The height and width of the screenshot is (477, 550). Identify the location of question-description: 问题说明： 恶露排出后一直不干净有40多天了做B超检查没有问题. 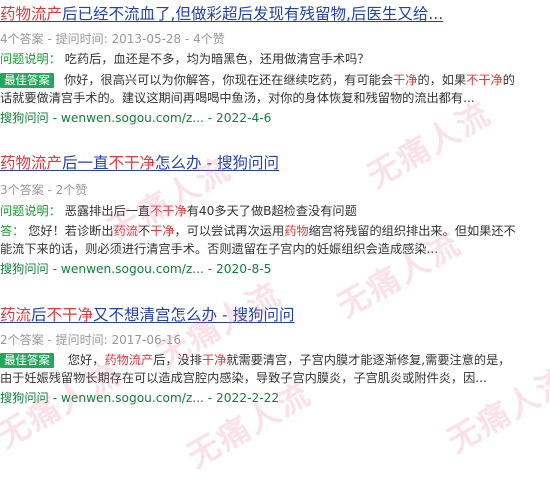
(275, 211).